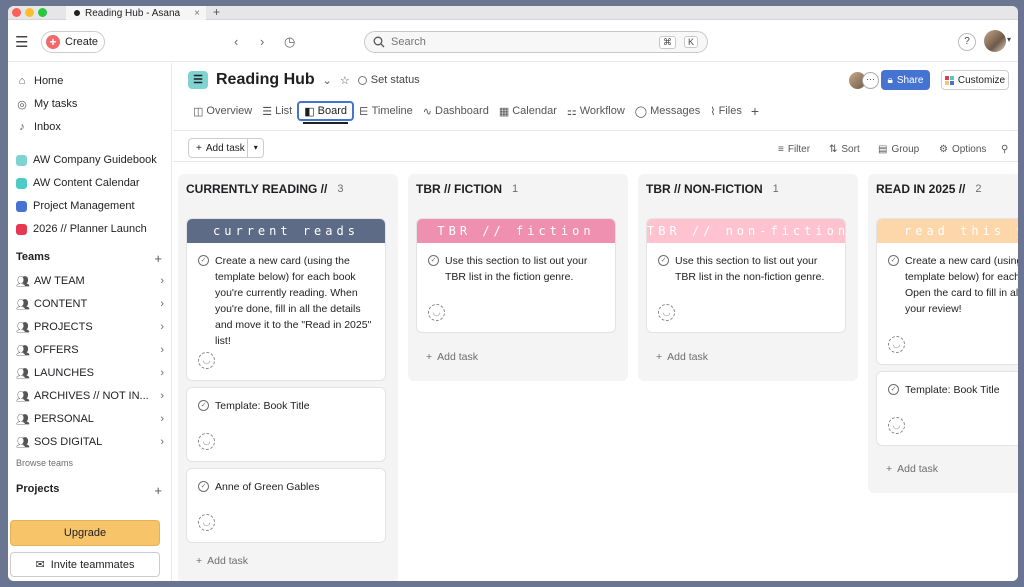 The width and height of the screenshot is (1024, 587). I want to click on group-button: ▤ Group, so click(898, 149).